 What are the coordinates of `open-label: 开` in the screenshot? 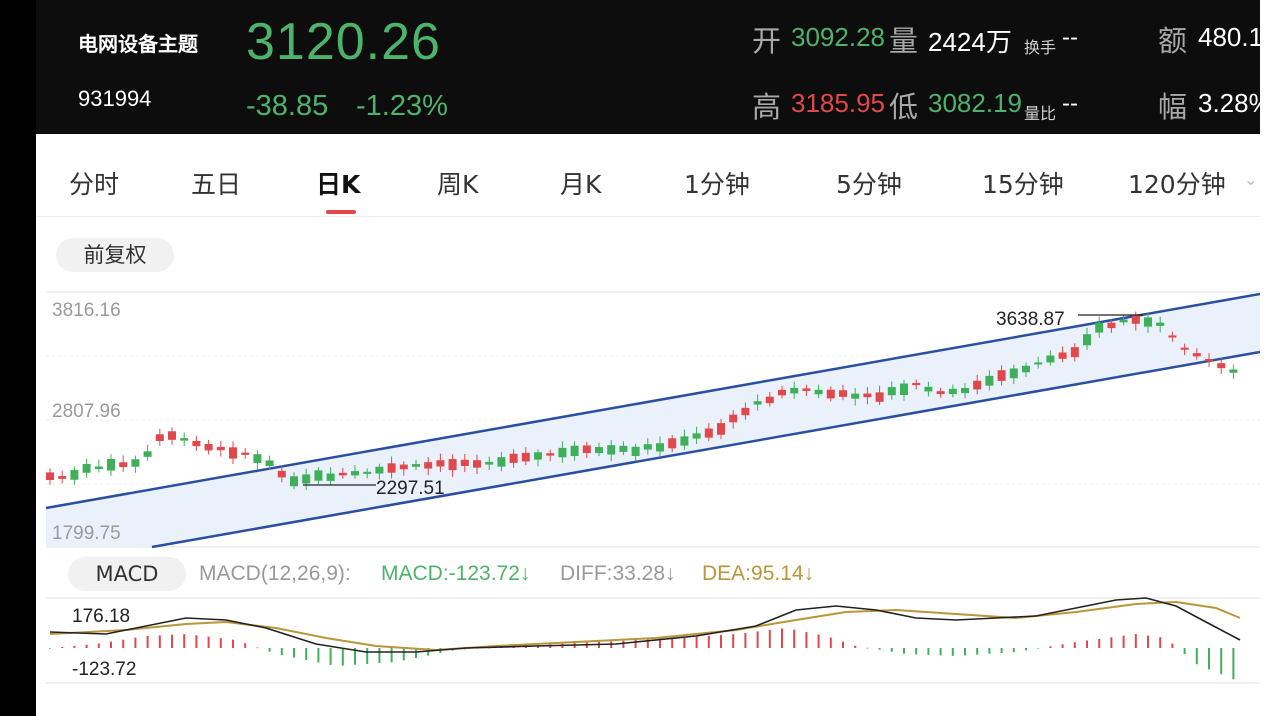 It's located at (767, 41).